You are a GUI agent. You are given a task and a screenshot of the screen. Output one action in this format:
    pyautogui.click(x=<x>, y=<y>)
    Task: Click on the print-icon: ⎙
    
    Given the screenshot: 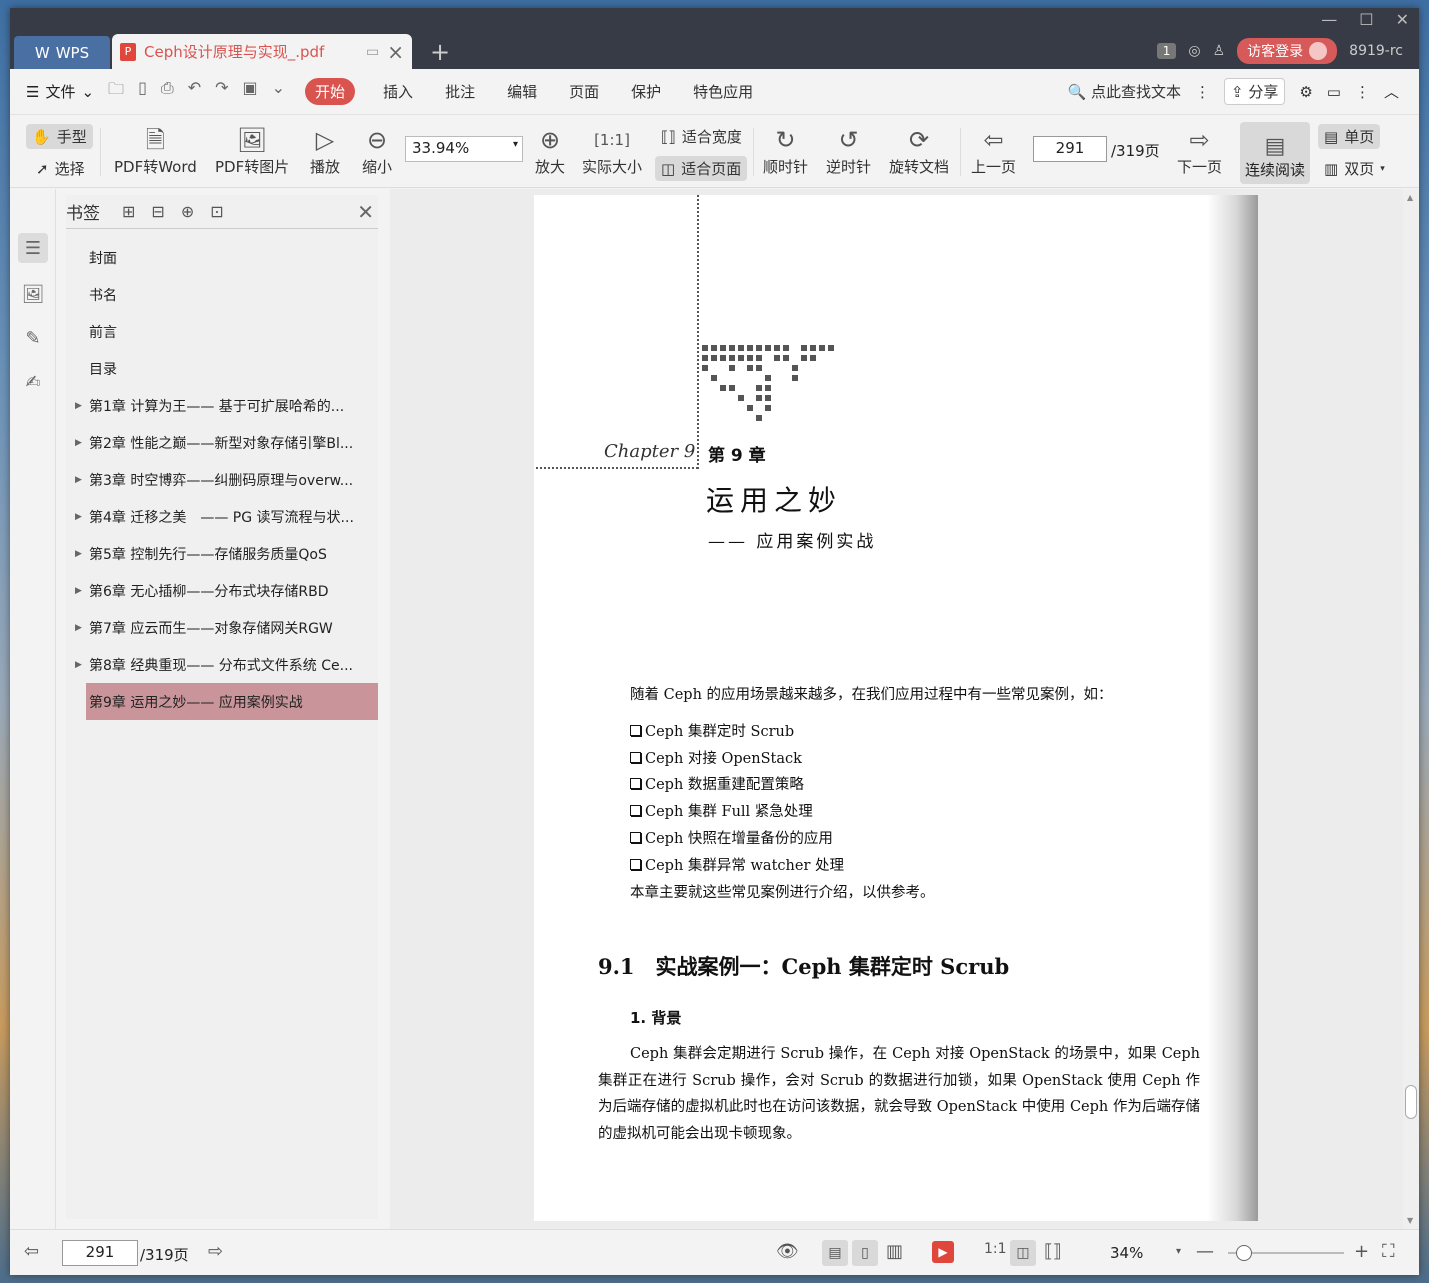 What is the action you would take?
    pyautogui.click(x=167, y=91)
    